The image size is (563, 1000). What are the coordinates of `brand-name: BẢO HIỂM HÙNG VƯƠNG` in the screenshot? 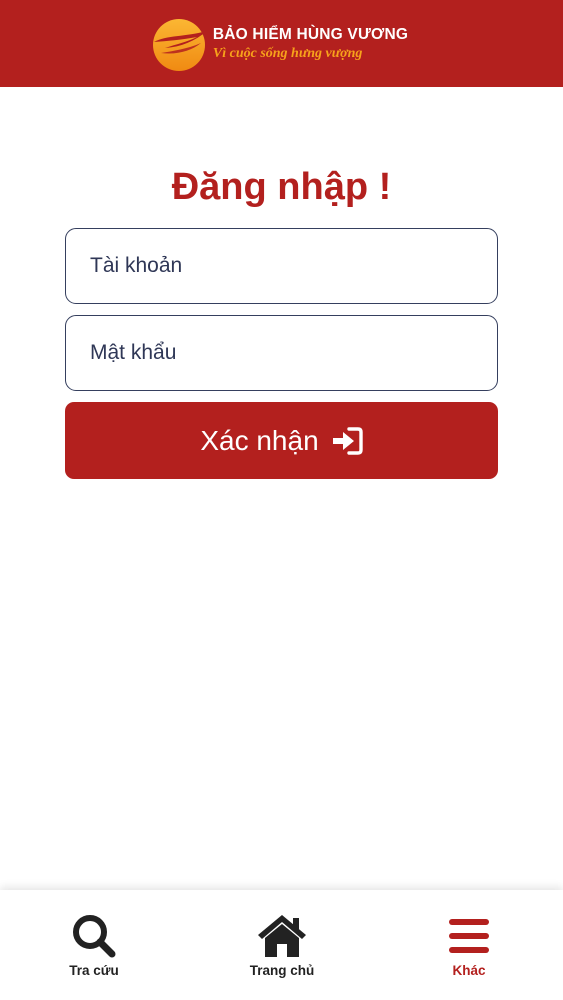 It's located at (310, 34).